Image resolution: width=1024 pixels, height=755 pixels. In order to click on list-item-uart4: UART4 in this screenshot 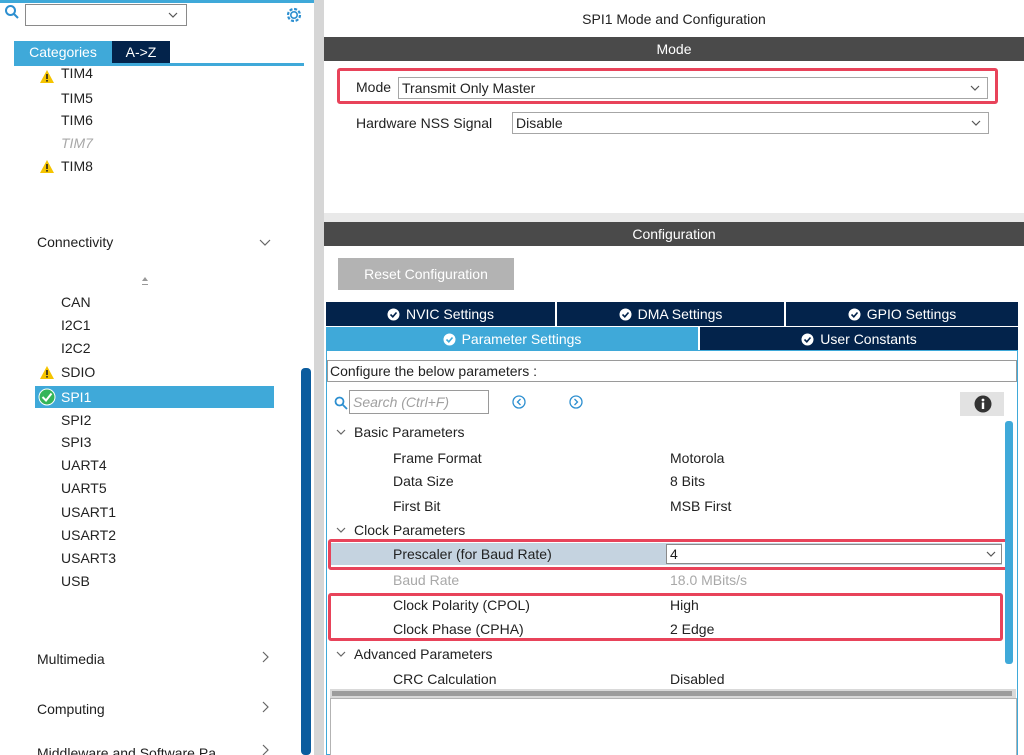, I will do `click(84, 465)`.